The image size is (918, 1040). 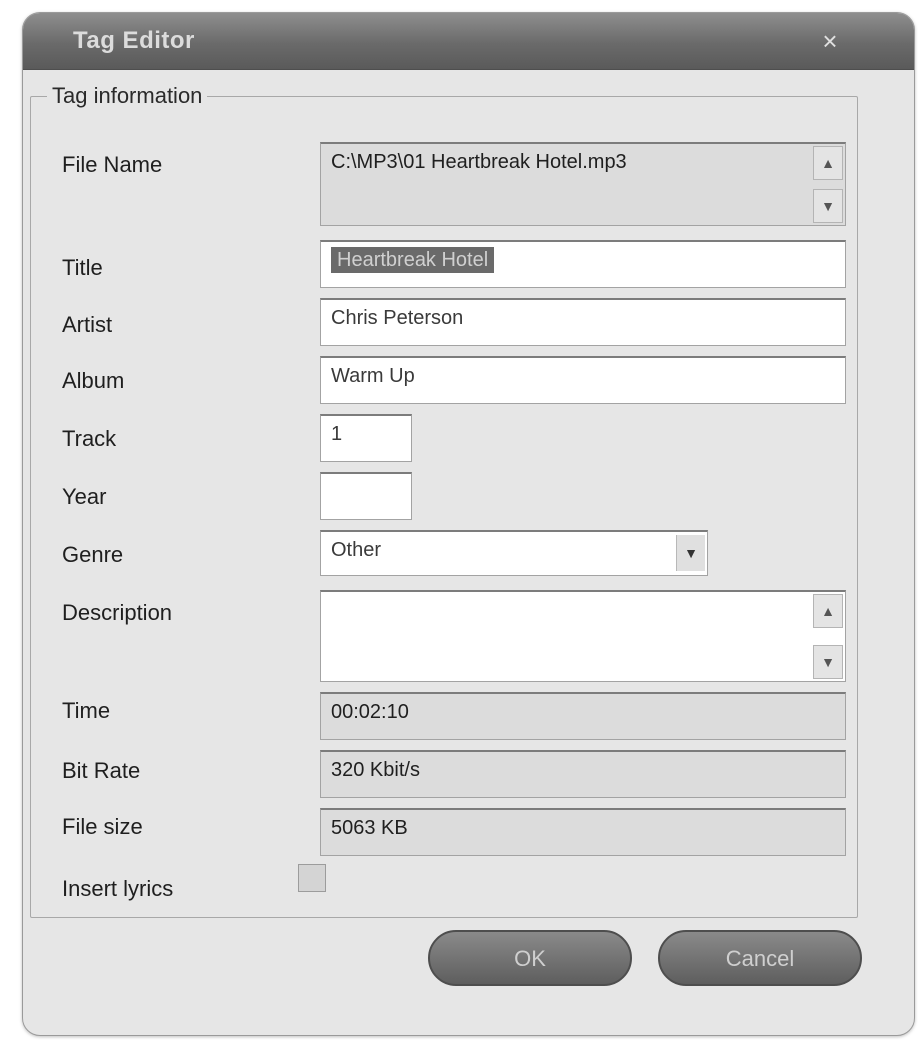 What do you see at coordinates (118, 888) in the screenshot?
I see `insert-lyrics-label: Insert lyrics` at bounding box center [118, 888].